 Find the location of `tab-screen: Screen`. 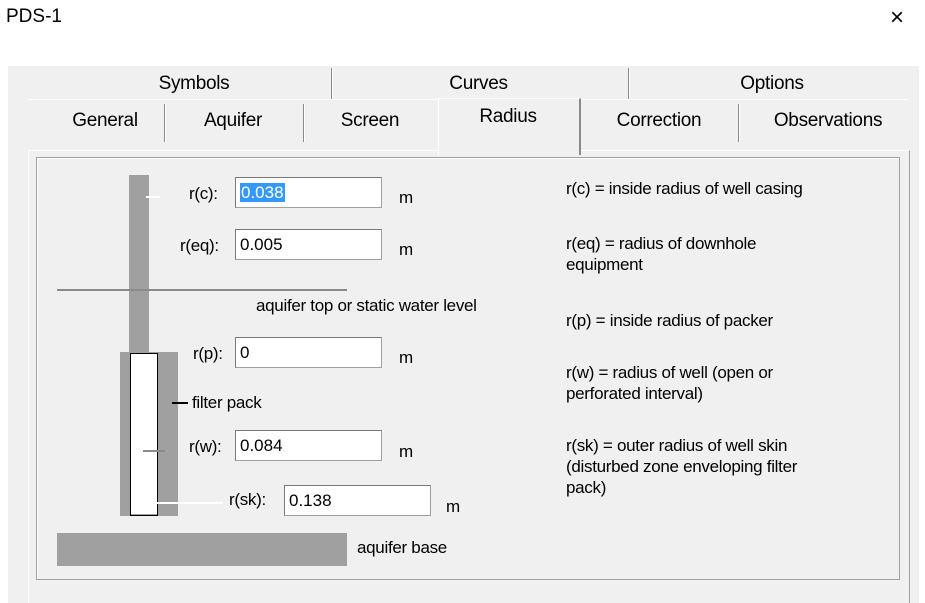

tab-screen: Screen is located at coordinates (370, 121).